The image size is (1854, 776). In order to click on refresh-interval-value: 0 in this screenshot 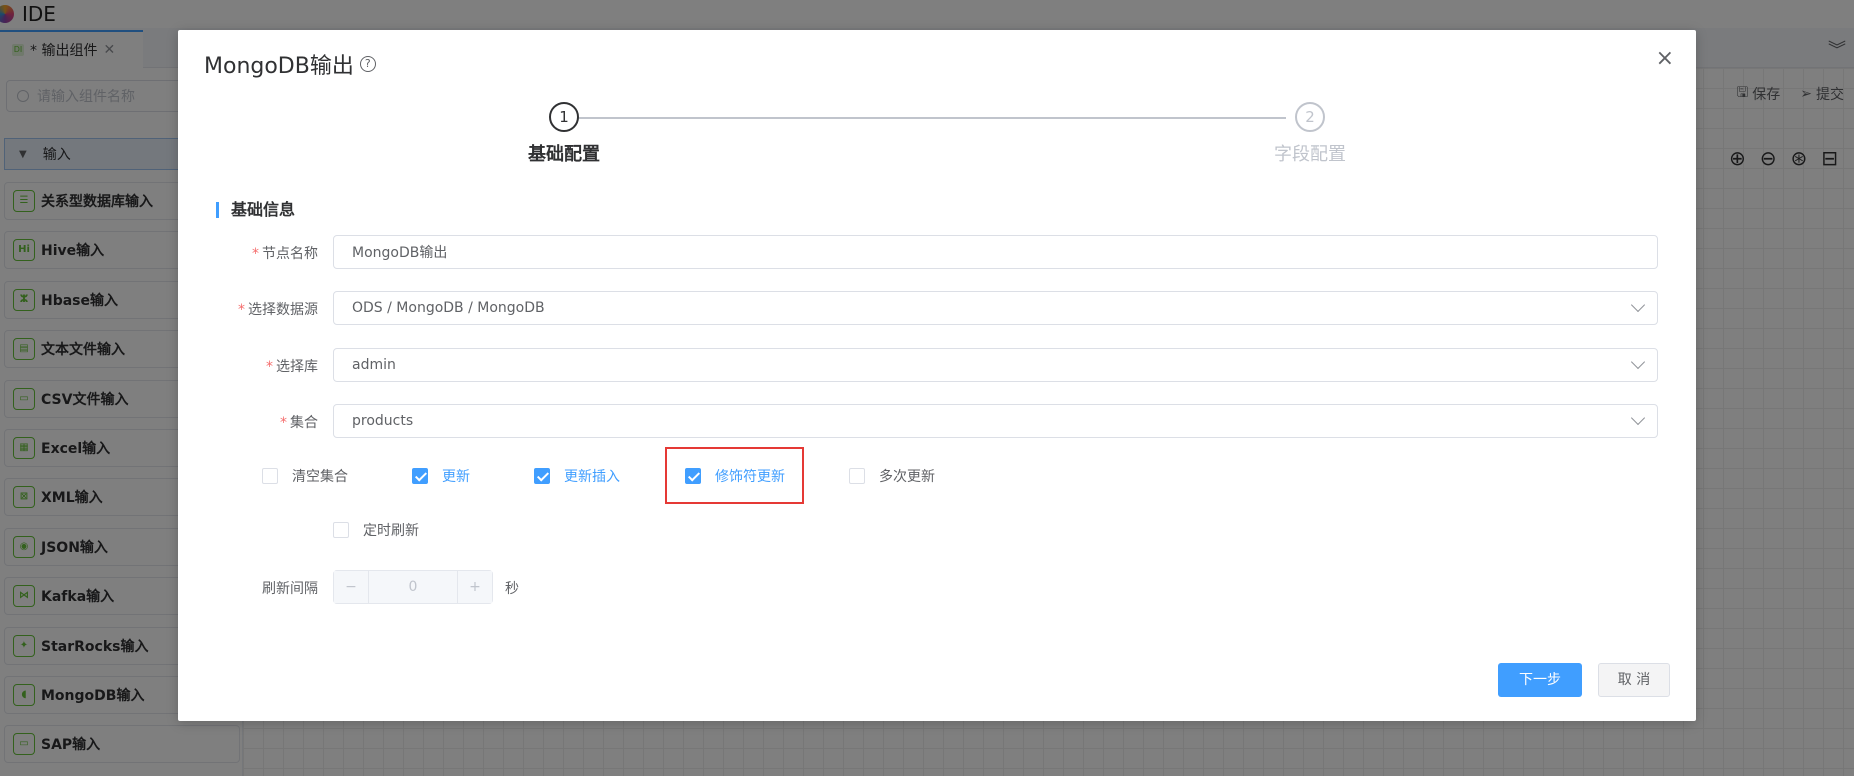, I will do `click(413, 587)`.